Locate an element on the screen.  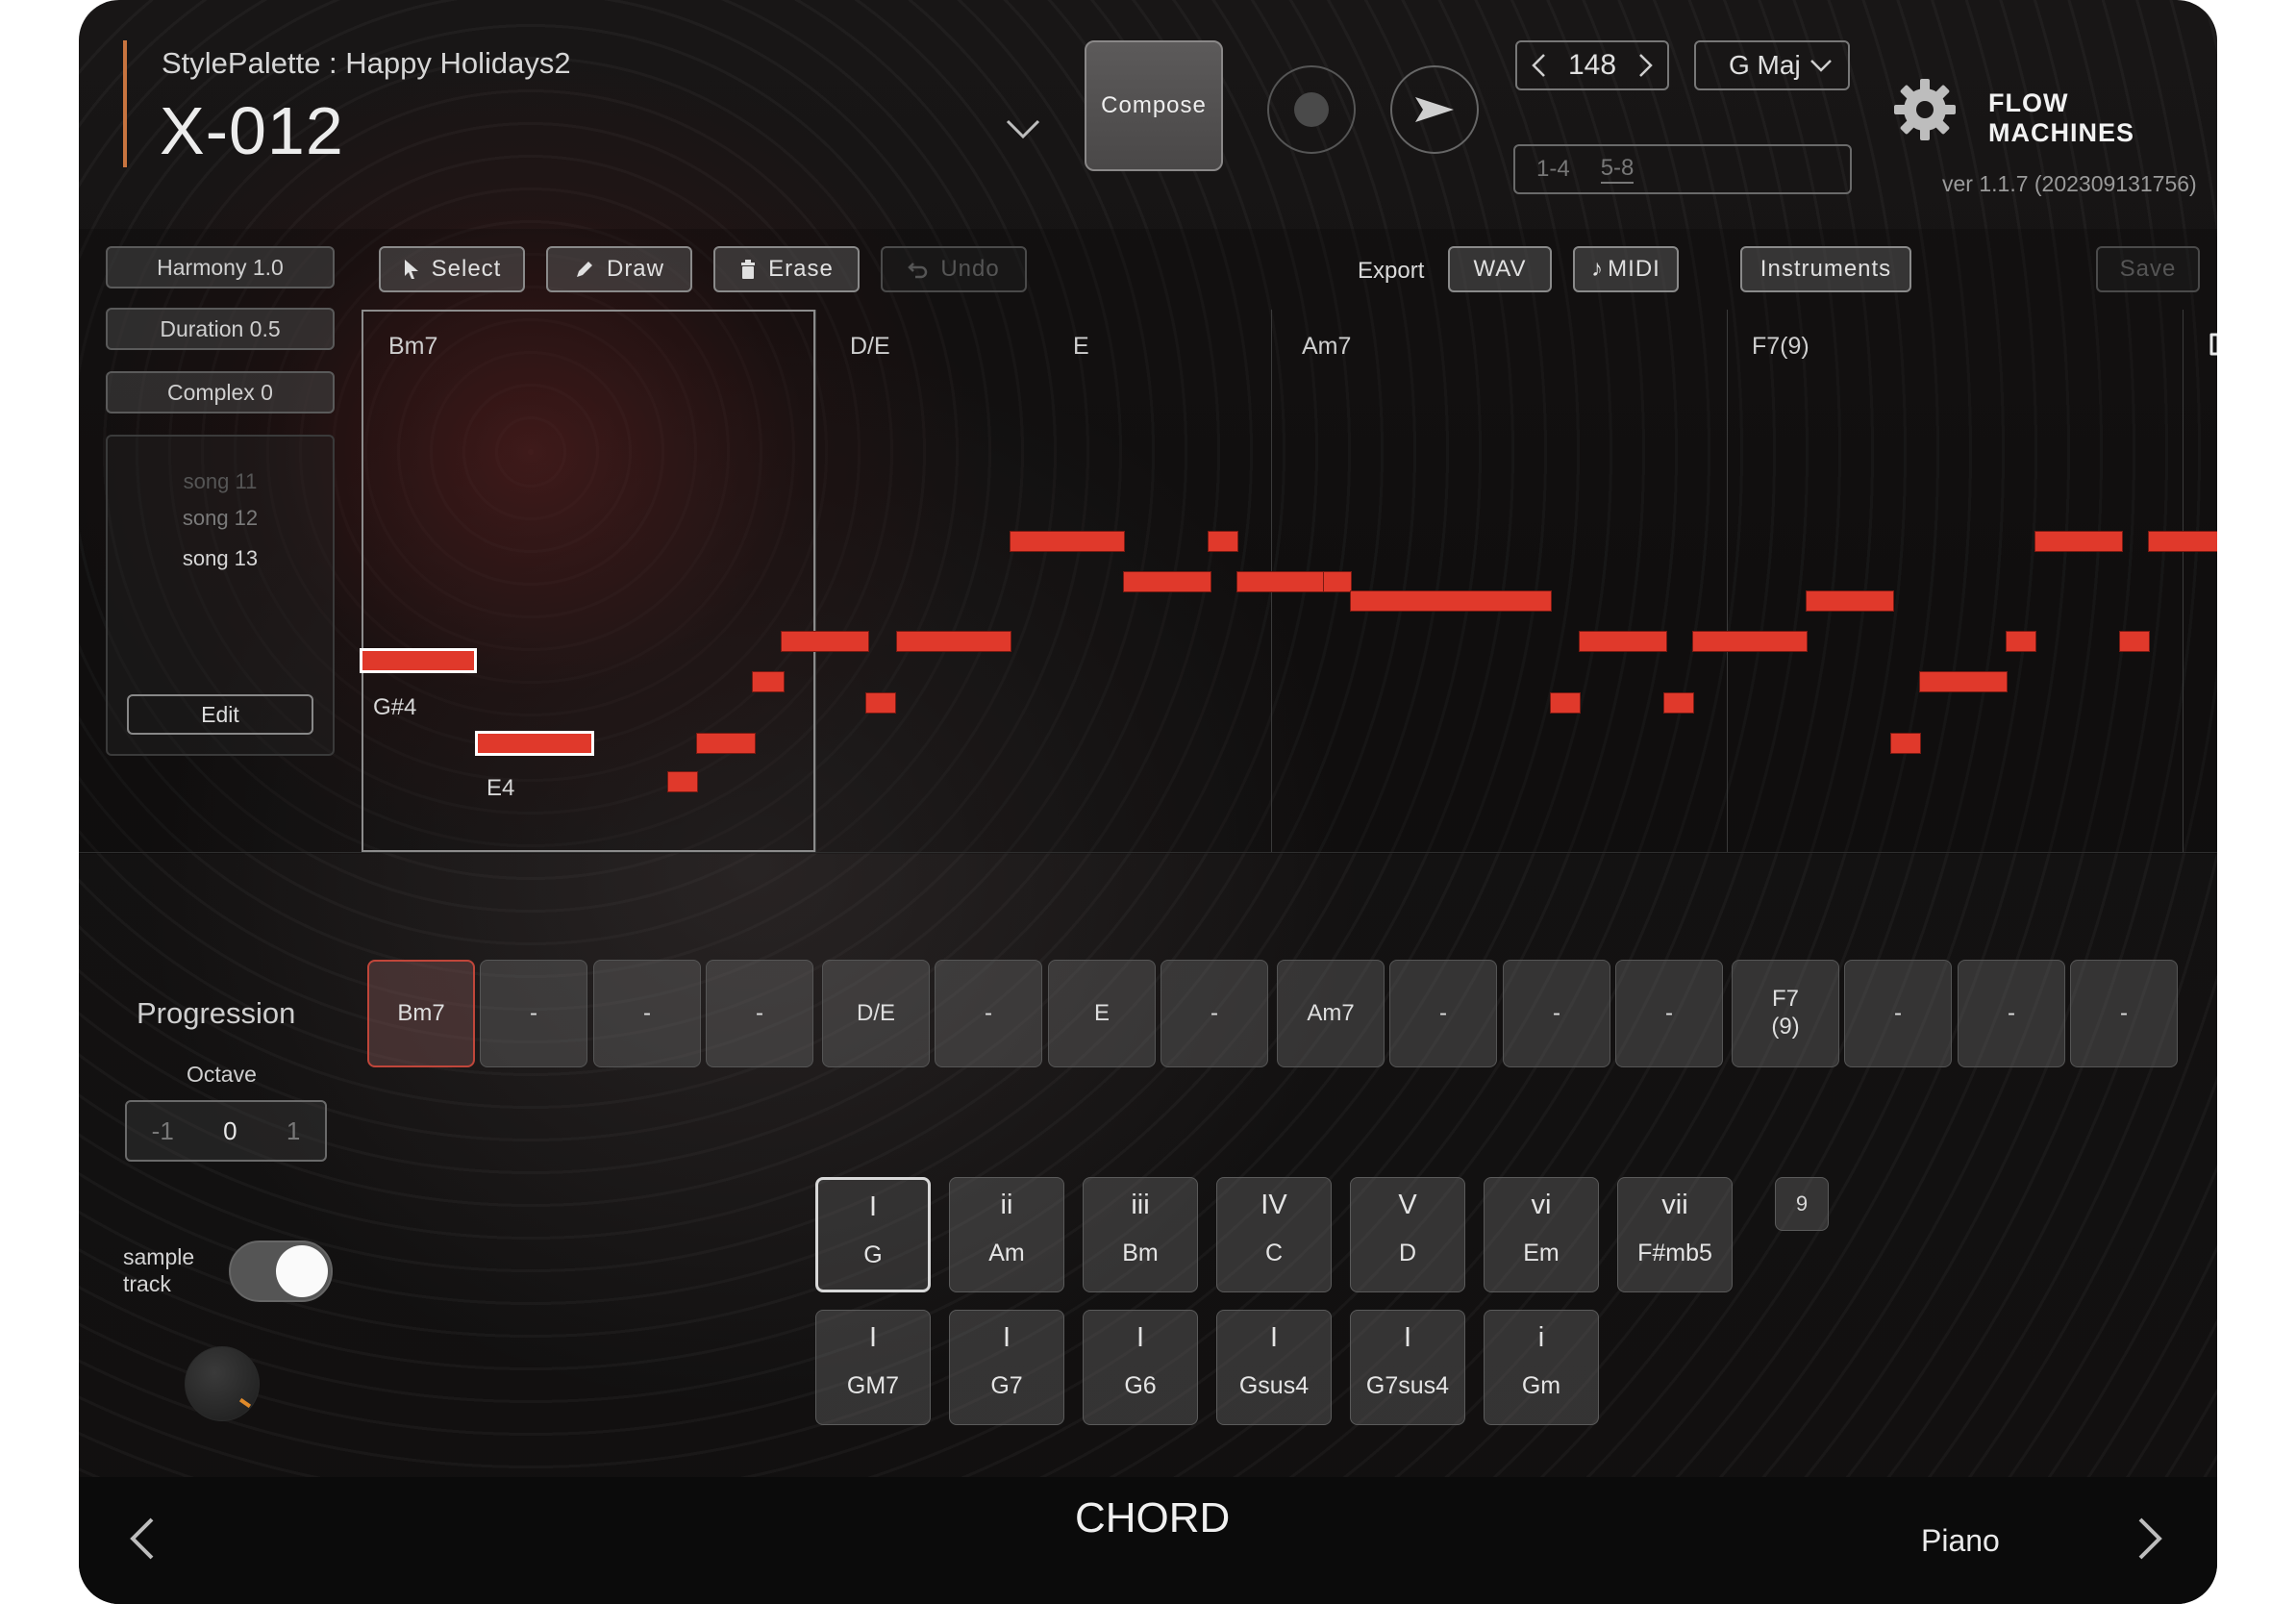
progression-slot: Bm7 is located at coordinates (421, 1013).